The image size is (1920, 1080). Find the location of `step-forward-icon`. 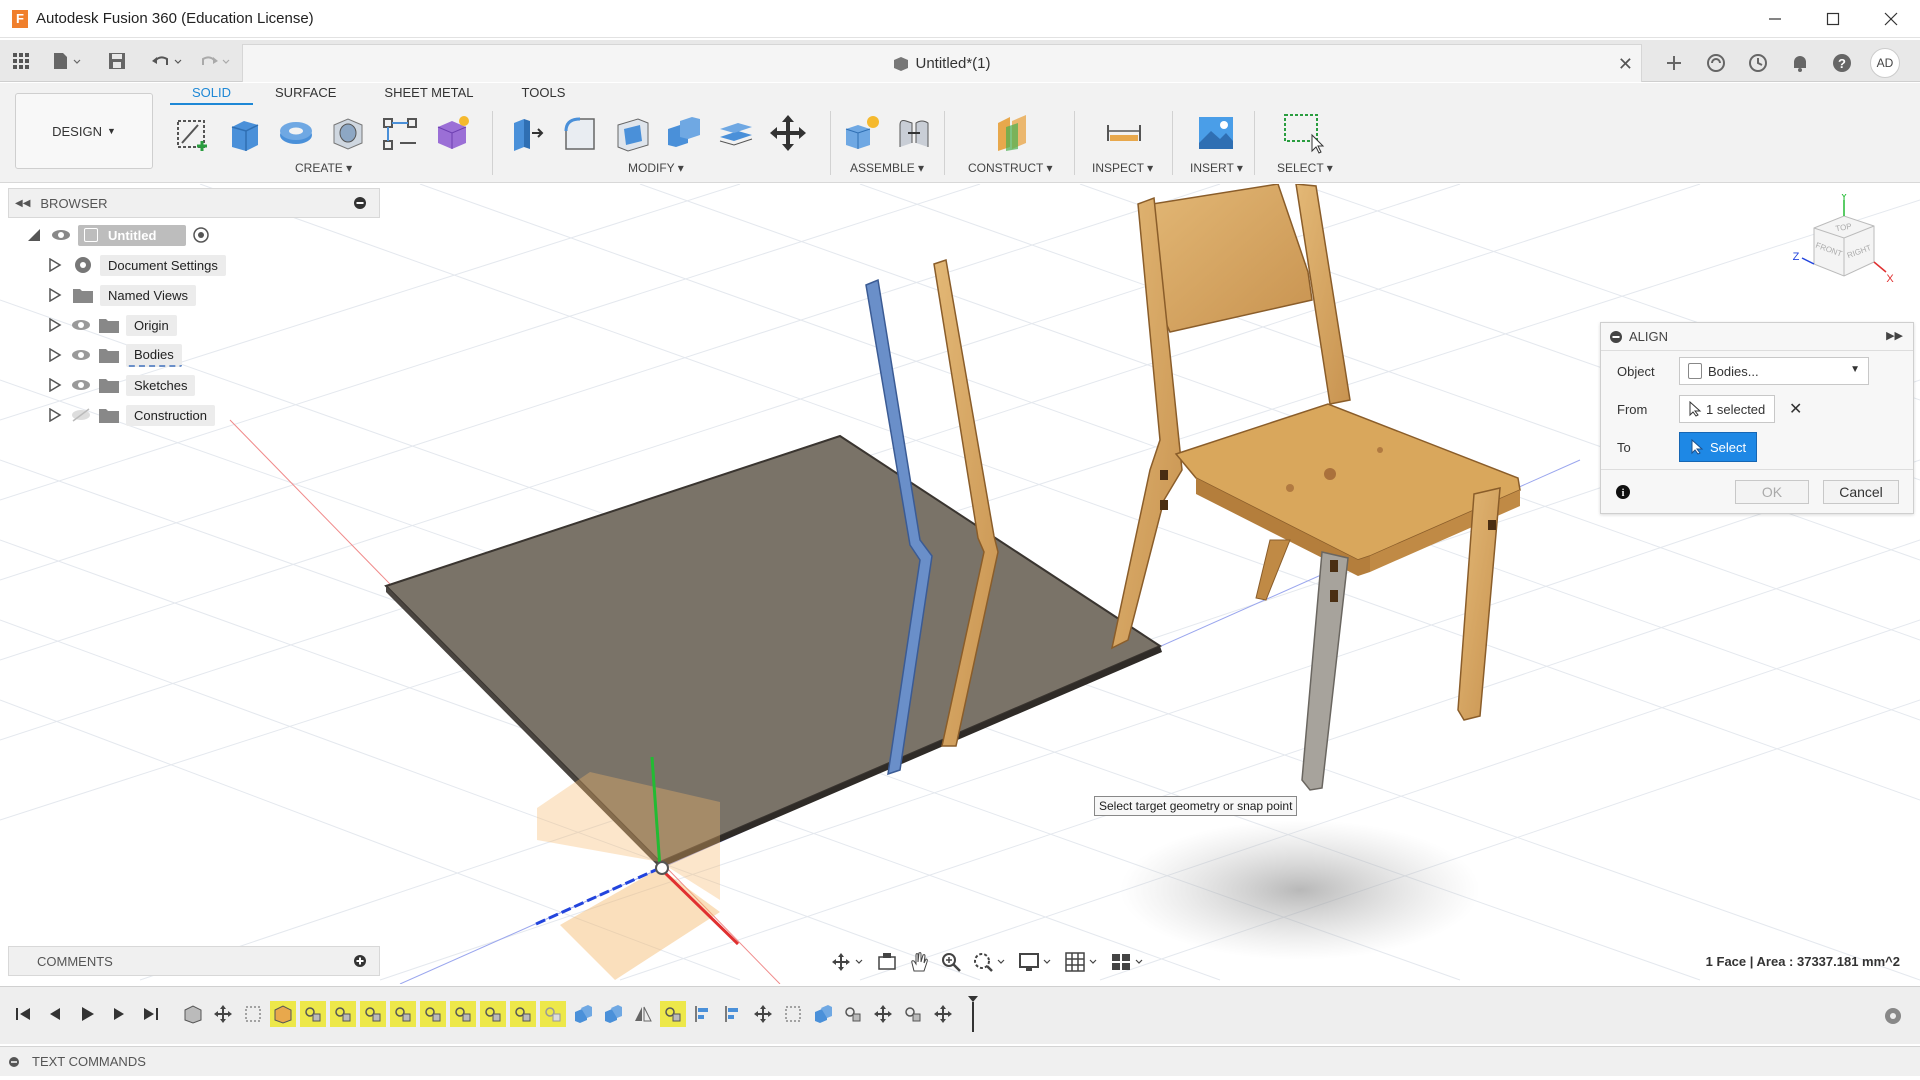

step-forward-icon is located at coordinates (119, 1014).